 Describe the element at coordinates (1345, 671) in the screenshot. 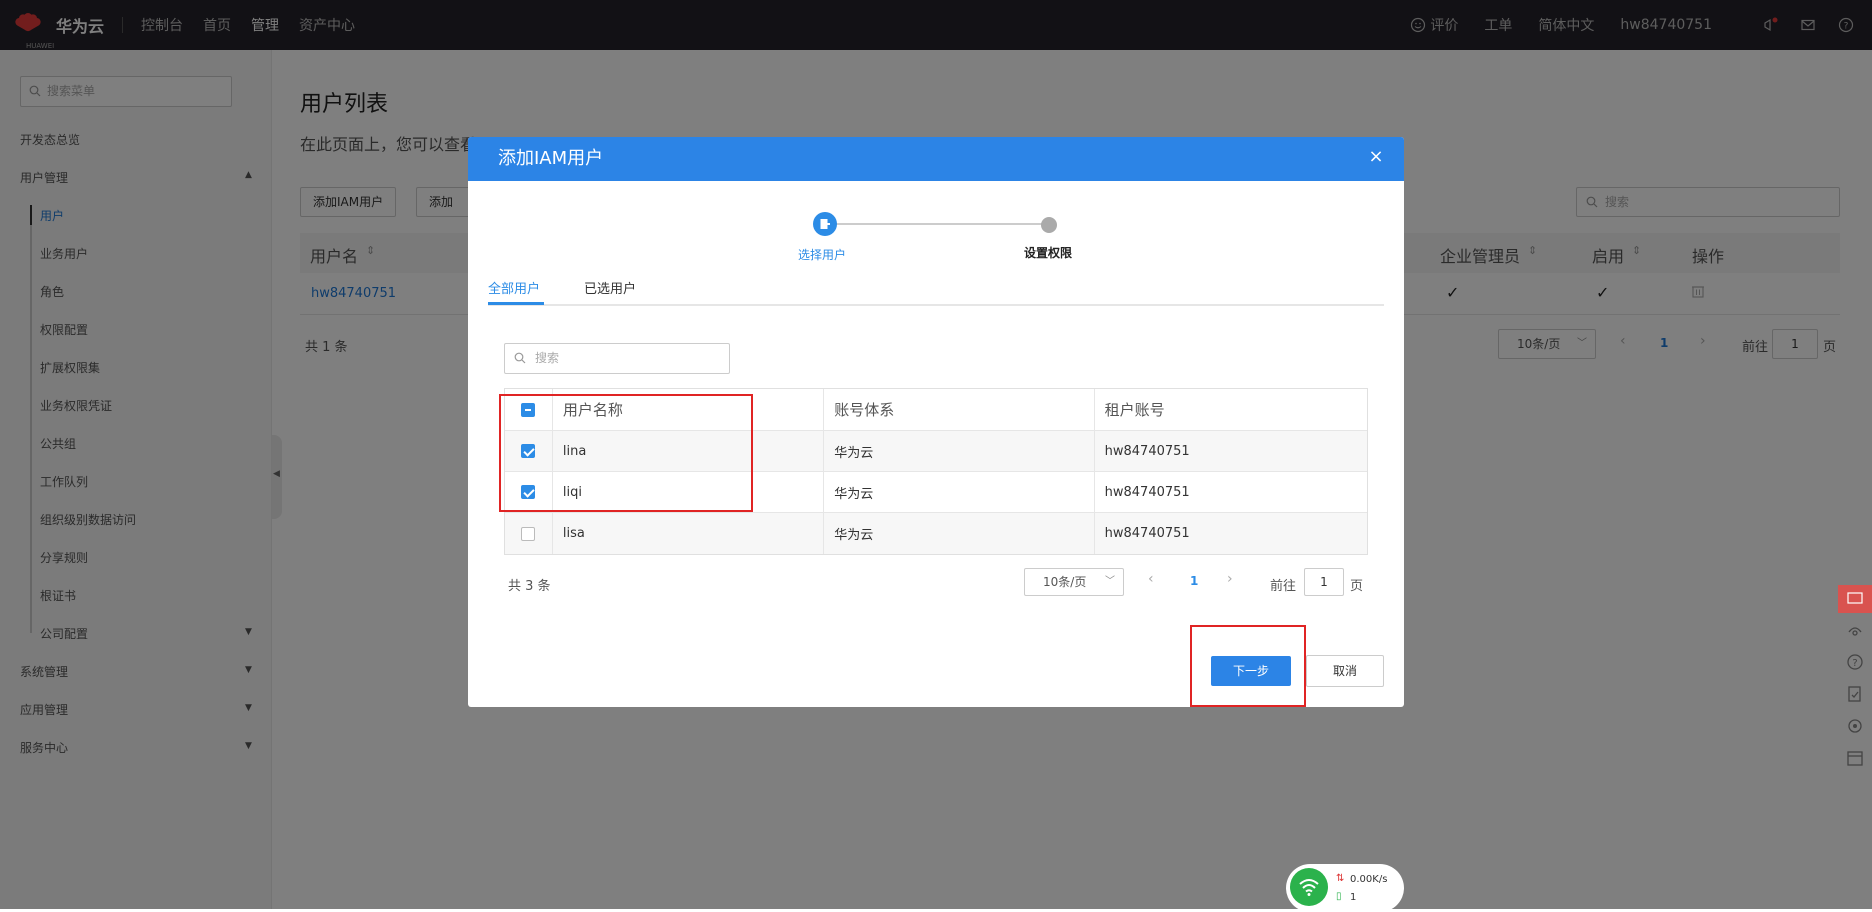

I see `cancel-button: 取消` at that location.